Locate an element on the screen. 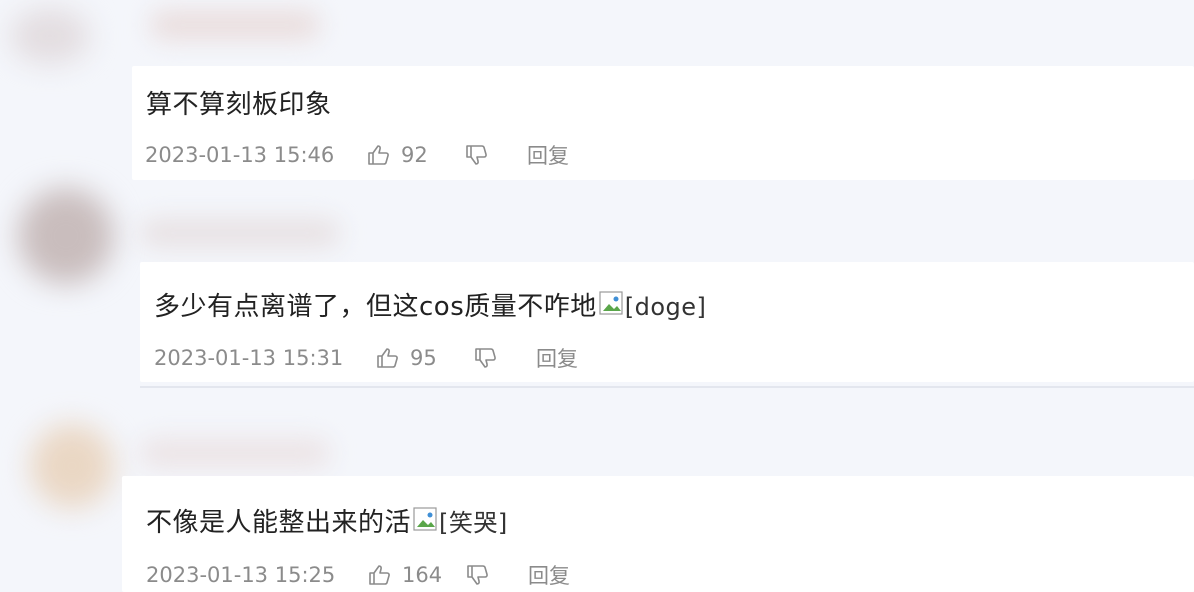 The height and width of the screenshot is (592, 1194). comment-text: 多少有点离谱了，但这cos质量不咋地 [doge] is located at coordinates (430, 304).